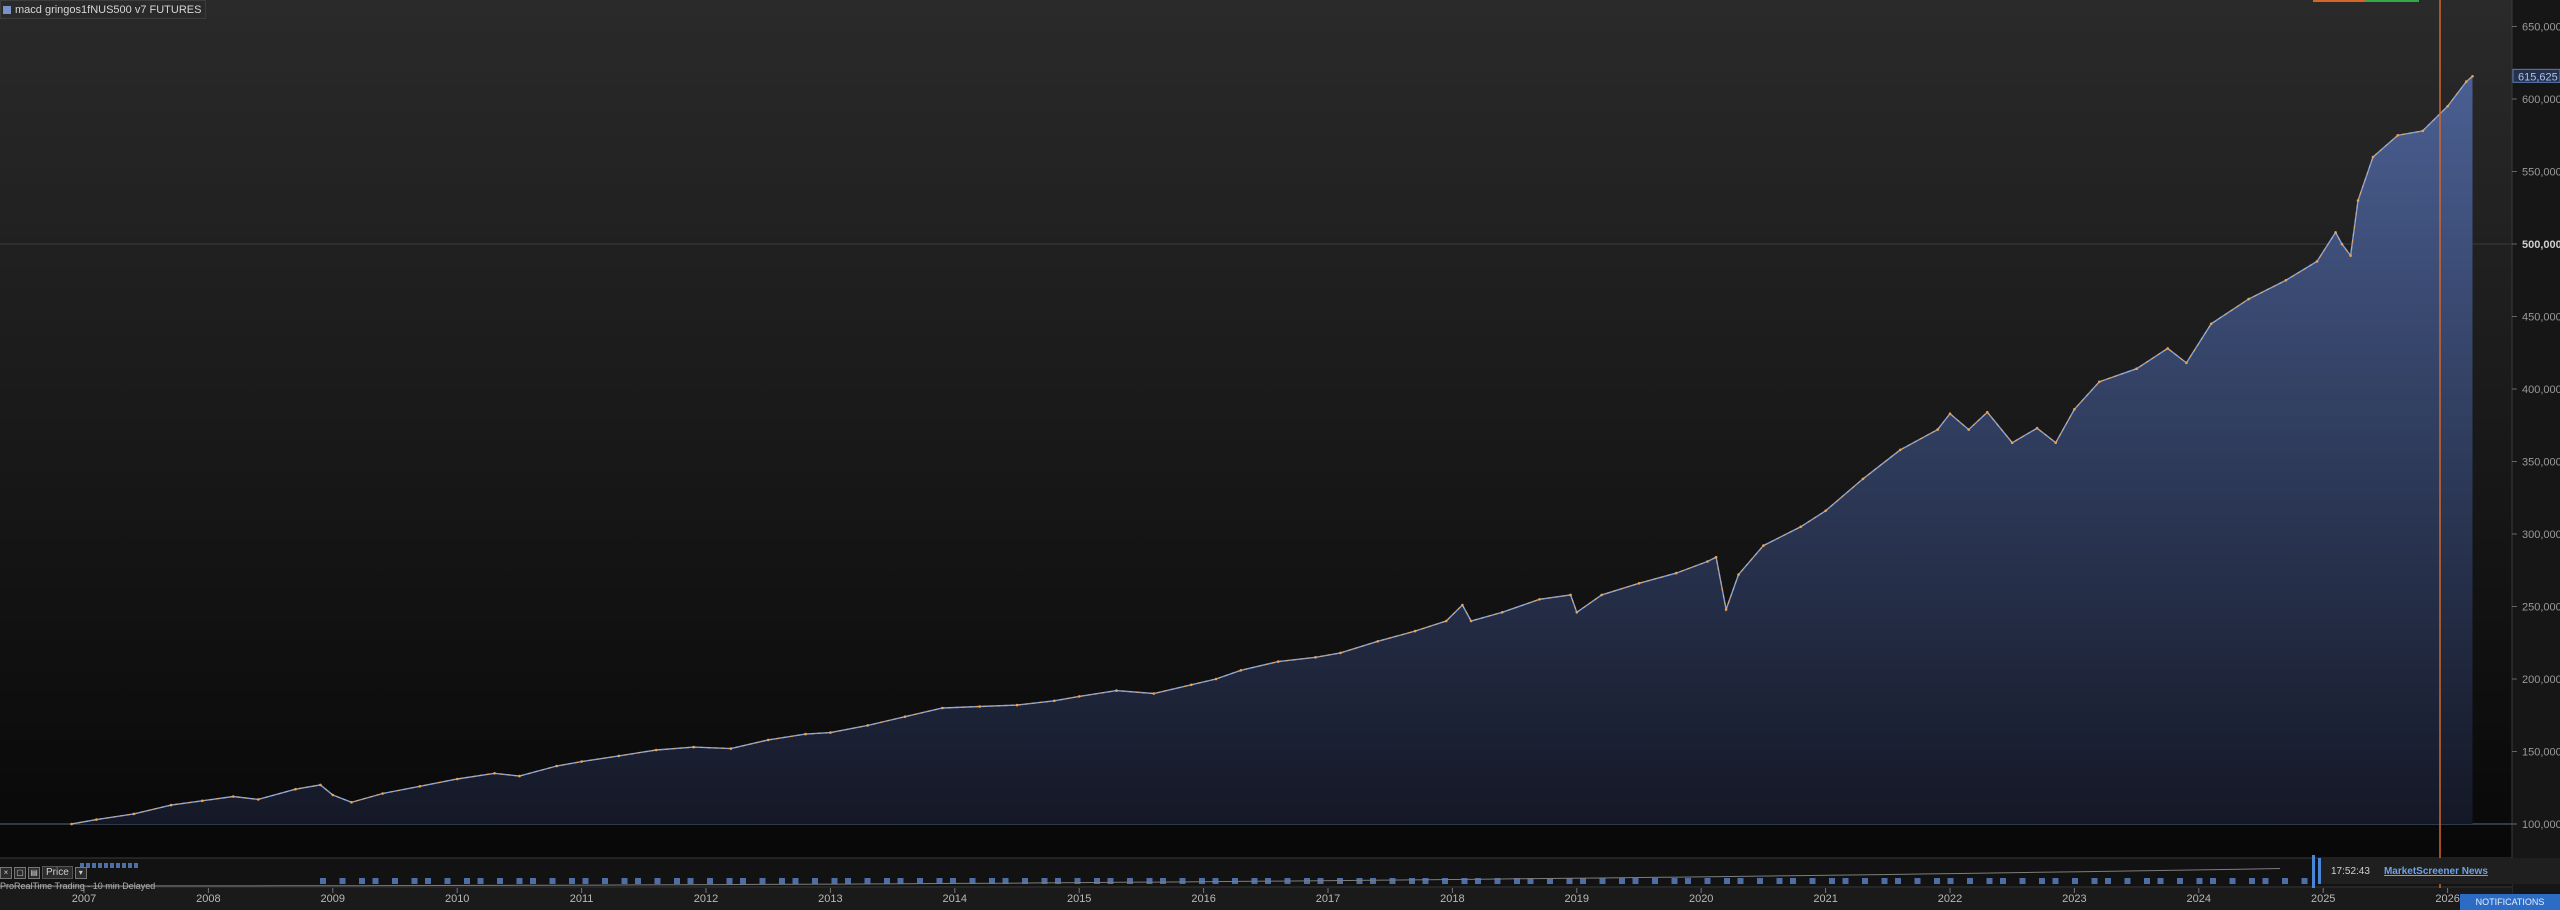 This screenshot has height=910, width=2560. I want to click on series-color-icon, so click(7, 9).